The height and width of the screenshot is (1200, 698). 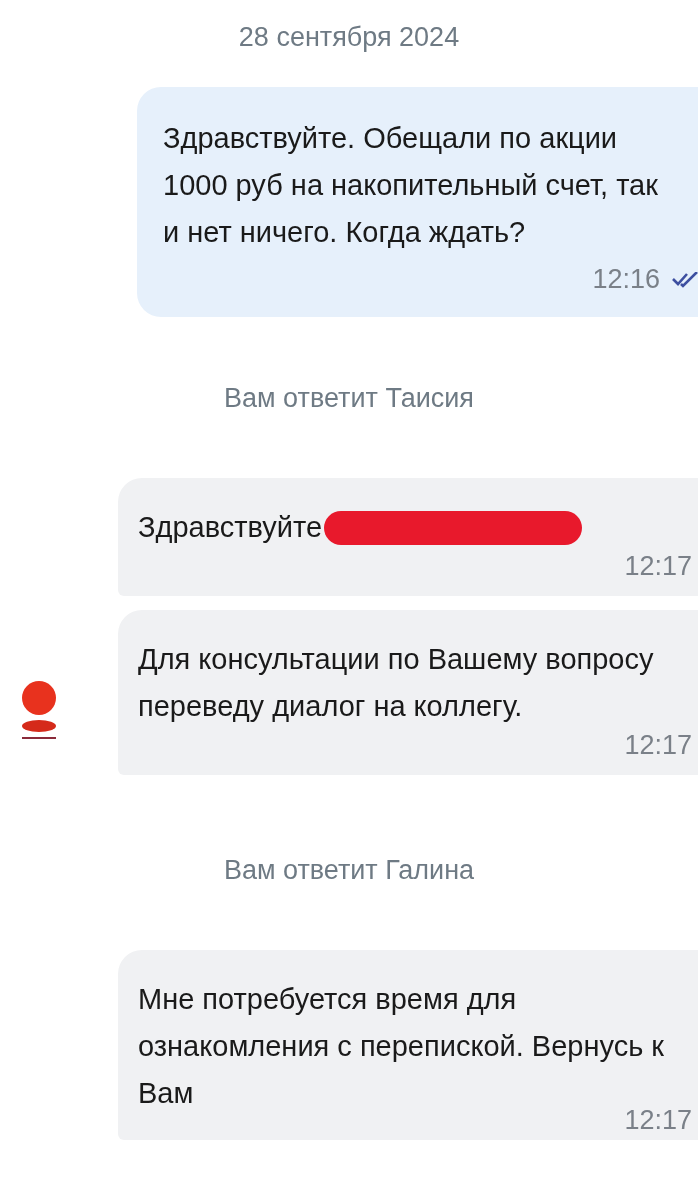 What do you see at coordinates (396, 683) in the screenshot?
I see `message-text: Для консультации по Вашему вопросу переведу диалог на коллегу.` at bounding box center [396, 683].